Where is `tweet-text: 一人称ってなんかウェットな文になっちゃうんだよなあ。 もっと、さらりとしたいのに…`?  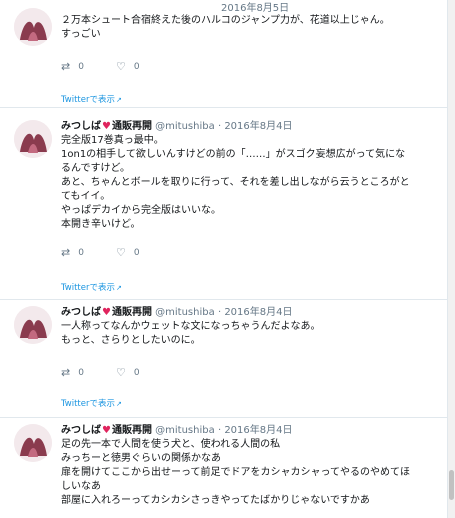
tweet-text: 一人称ってなんかウェットな文になっちゃうんだよなあ。 もっと、さらりとしたいのに… is located at coordinates (191, 333).